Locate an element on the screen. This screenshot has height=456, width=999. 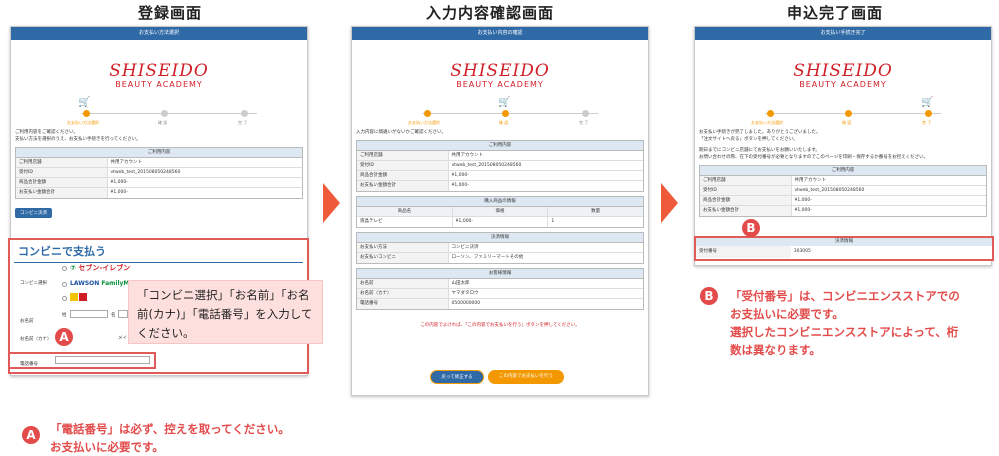
seven-eleven-logo: ⑦ セブン-イレブン is located at coordinates (100, 268).